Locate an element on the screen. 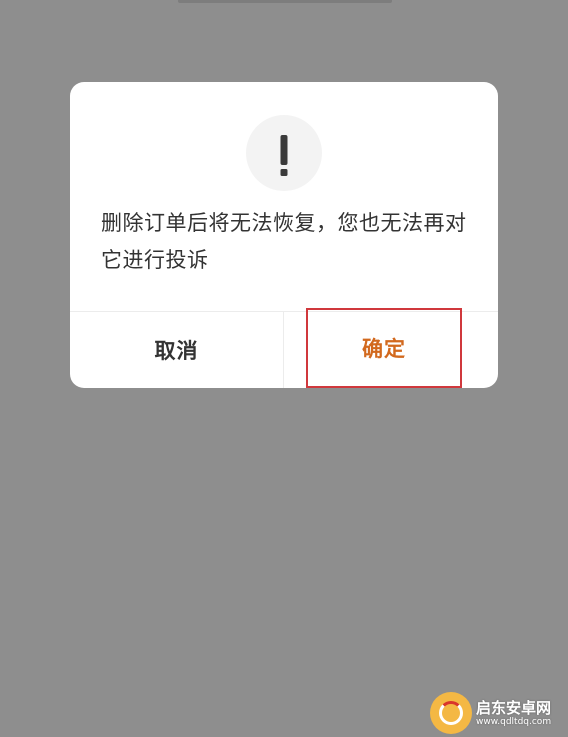 Image resolution: width=568 pixels, height=737 pixels. alert-icon-badge is located at coordinates (284, 153).